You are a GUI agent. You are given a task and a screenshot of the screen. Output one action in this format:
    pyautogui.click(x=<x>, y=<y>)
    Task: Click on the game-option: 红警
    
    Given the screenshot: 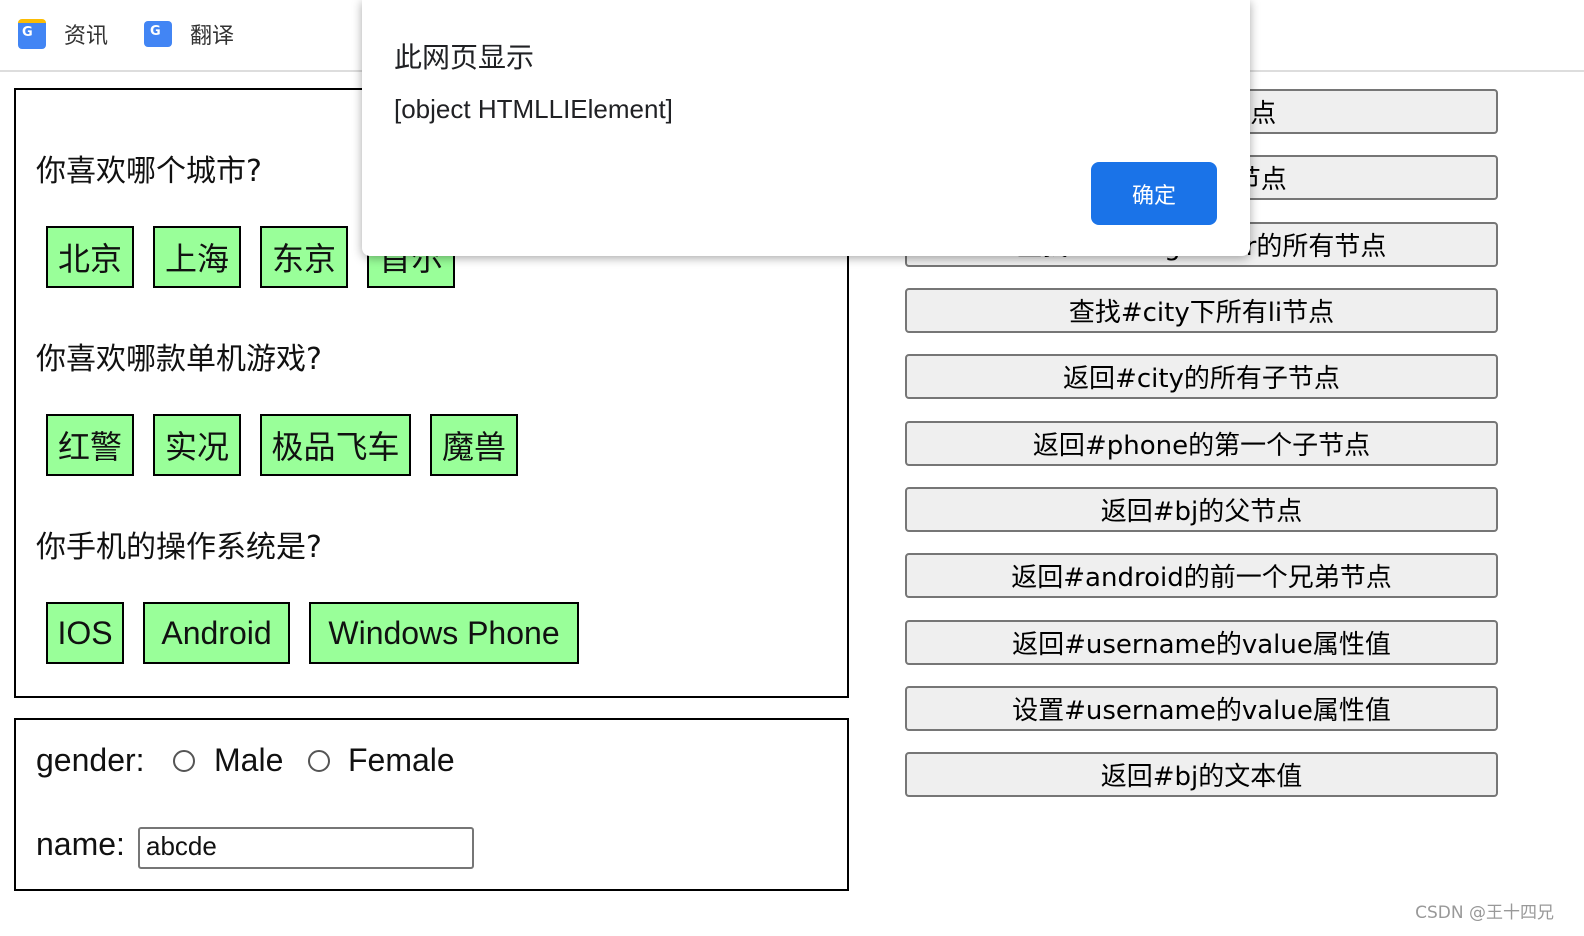 What is the action you would take?
    pyautogui.click(x=90, y=445)
    